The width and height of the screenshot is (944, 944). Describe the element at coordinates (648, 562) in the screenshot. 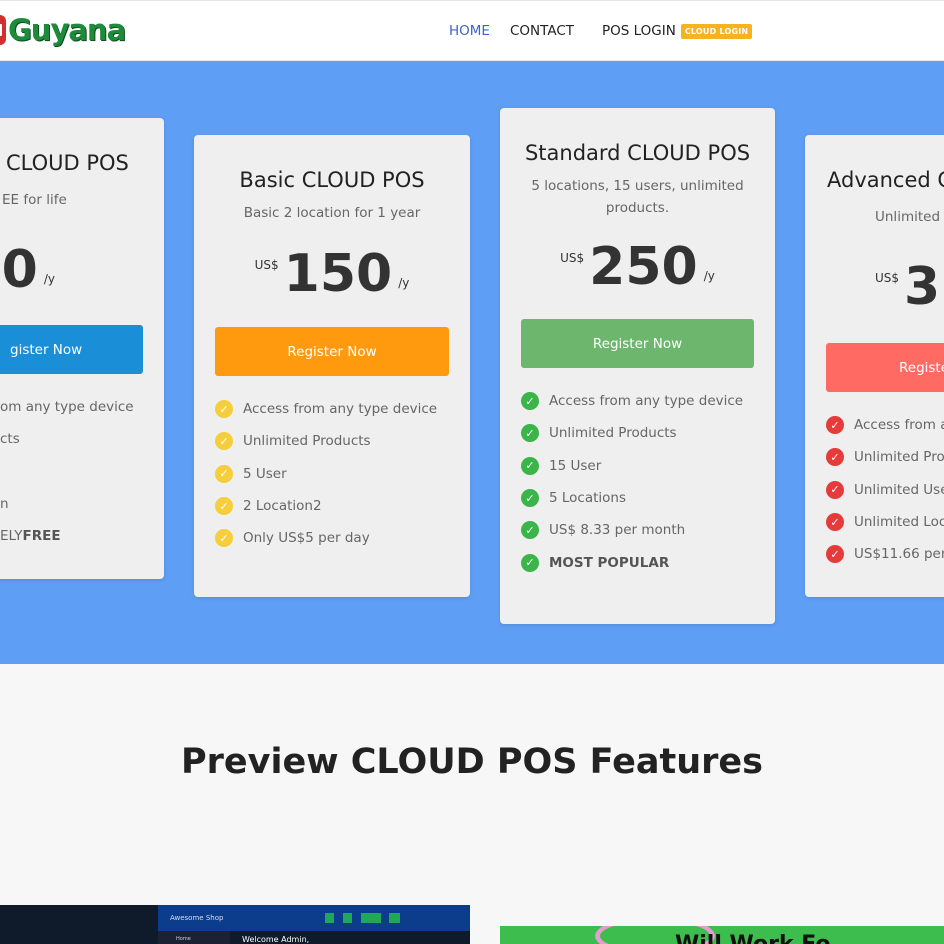

I see `feature-item: ✓ MOST POPULAR` at that location.